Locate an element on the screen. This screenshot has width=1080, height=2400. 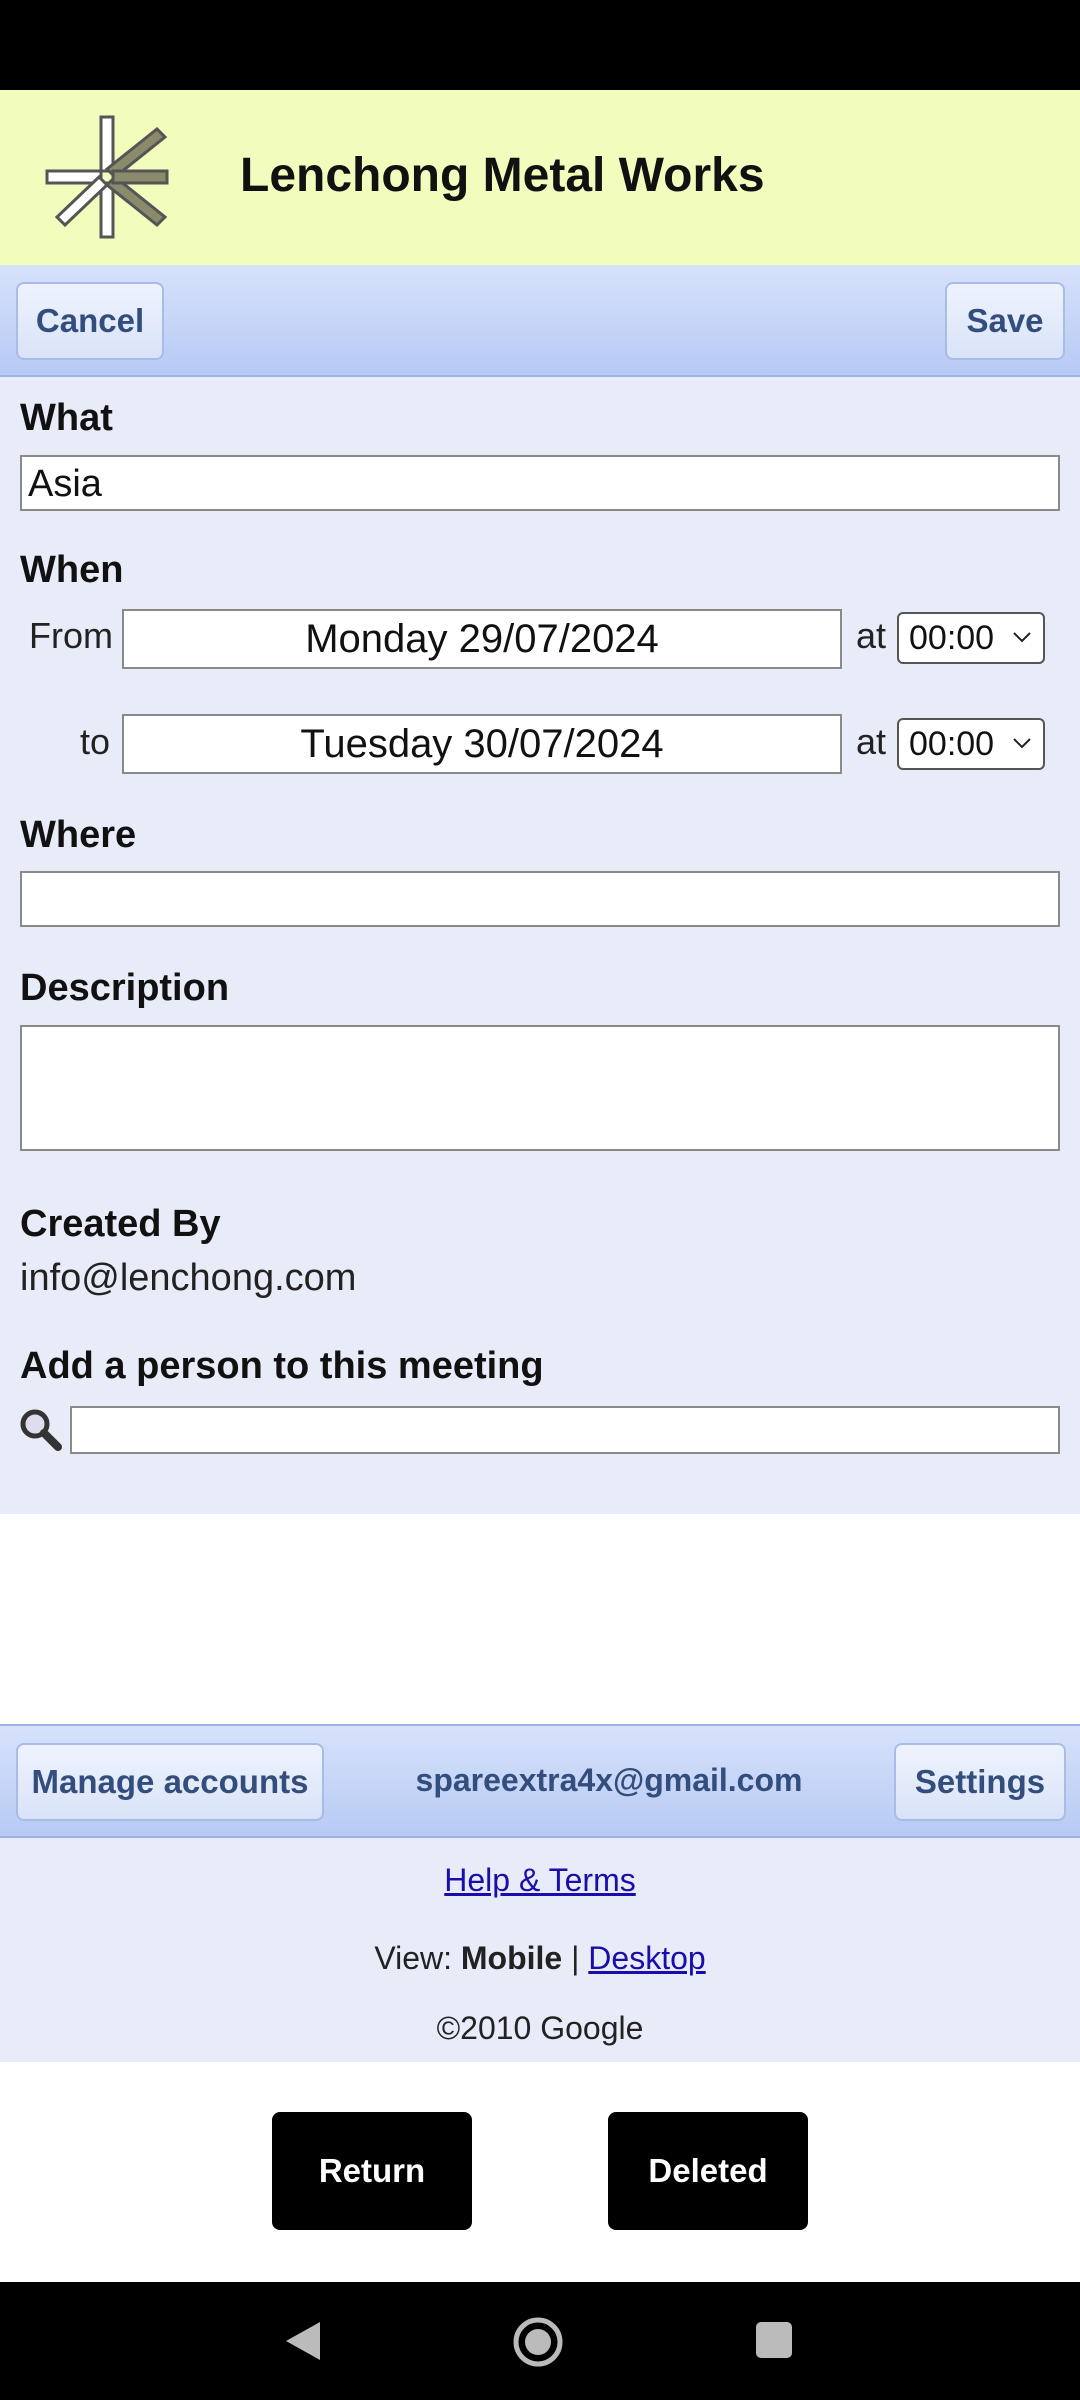
from-date-field: Monday 29/07/2024 is located at coordinates (482, 639).